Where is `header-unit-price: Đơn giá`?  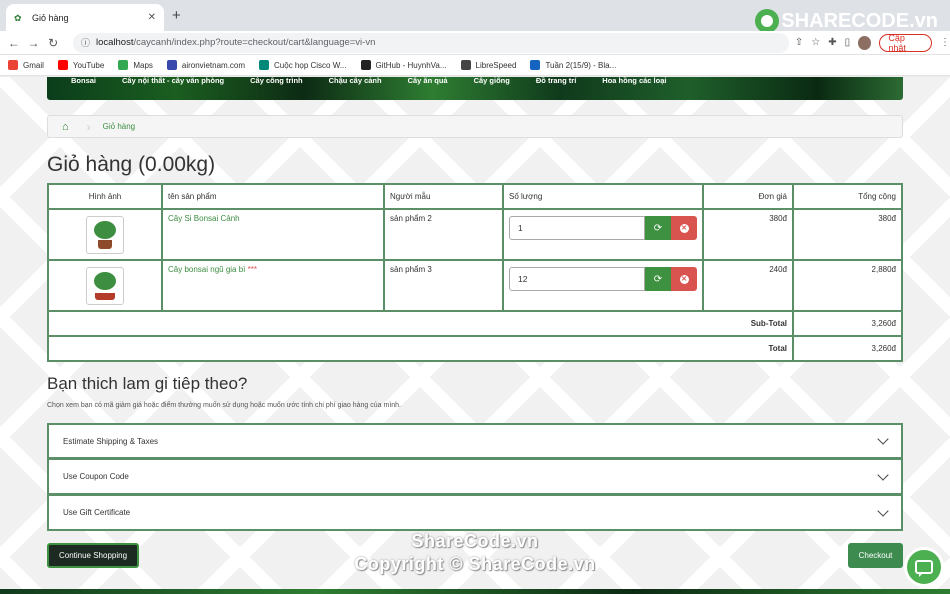
header-unit-price: Đơn giá is located at coordinates (748, 196).